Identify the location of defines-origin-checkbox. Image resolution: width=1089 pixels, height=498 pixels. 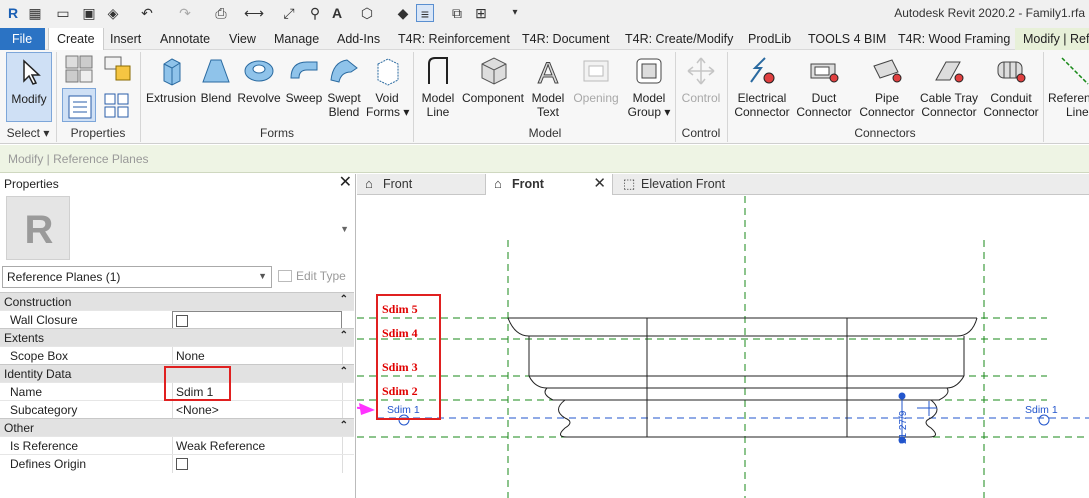
(182, 464).